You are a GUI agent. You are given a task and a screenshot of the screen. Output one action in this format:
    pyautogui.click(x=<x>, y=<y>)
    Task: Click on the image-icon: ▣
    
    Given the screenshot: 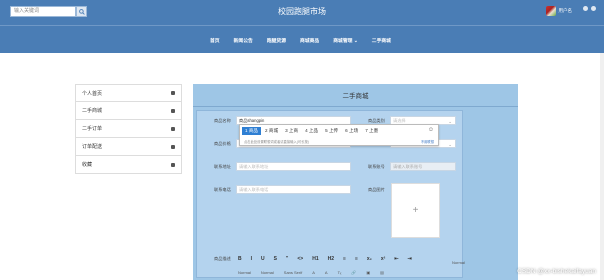 What is the action you would take?
    pyautogui.click(x=368, y=272)
    